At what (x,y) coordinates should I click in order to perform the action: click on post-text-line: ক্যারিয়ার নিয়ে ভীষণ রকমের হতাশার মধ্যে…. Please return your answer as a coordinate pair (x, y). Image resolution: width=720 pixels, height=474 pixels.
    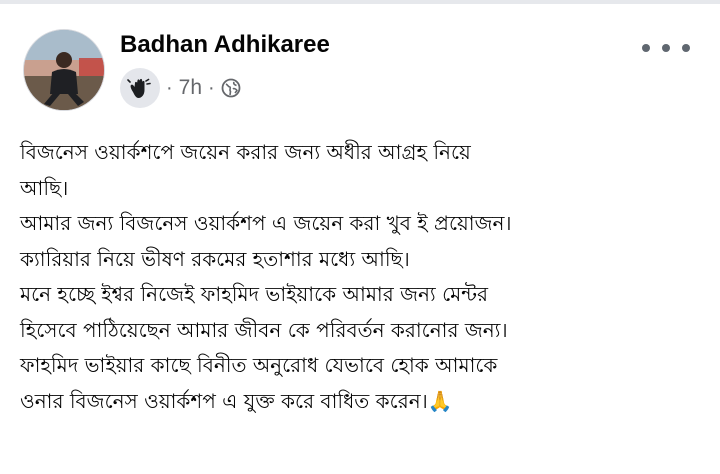
    Looking at the image, I should click on (215, 258).